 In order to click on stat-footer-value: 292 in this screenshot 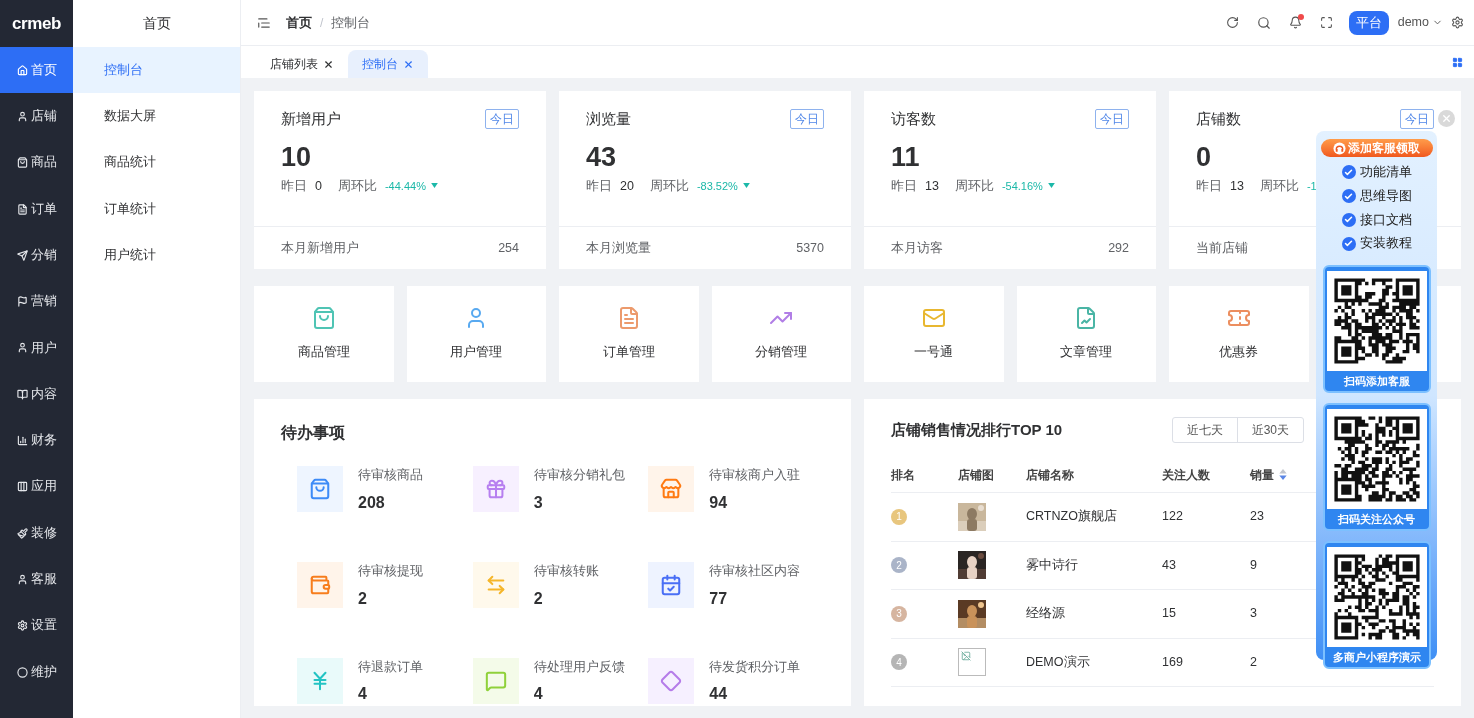, I will do `click(1118, 248)`.